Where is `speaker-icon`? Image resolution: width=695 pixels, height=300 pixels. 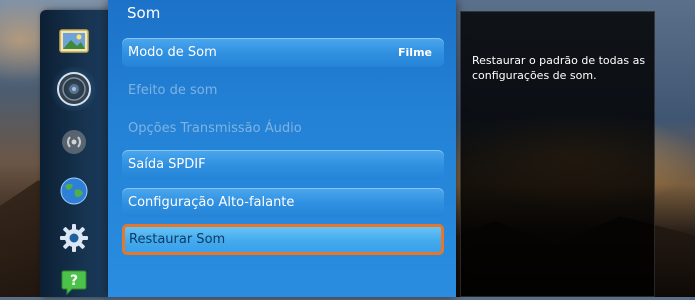 speaker-icon is located at coordinates (74, 89).